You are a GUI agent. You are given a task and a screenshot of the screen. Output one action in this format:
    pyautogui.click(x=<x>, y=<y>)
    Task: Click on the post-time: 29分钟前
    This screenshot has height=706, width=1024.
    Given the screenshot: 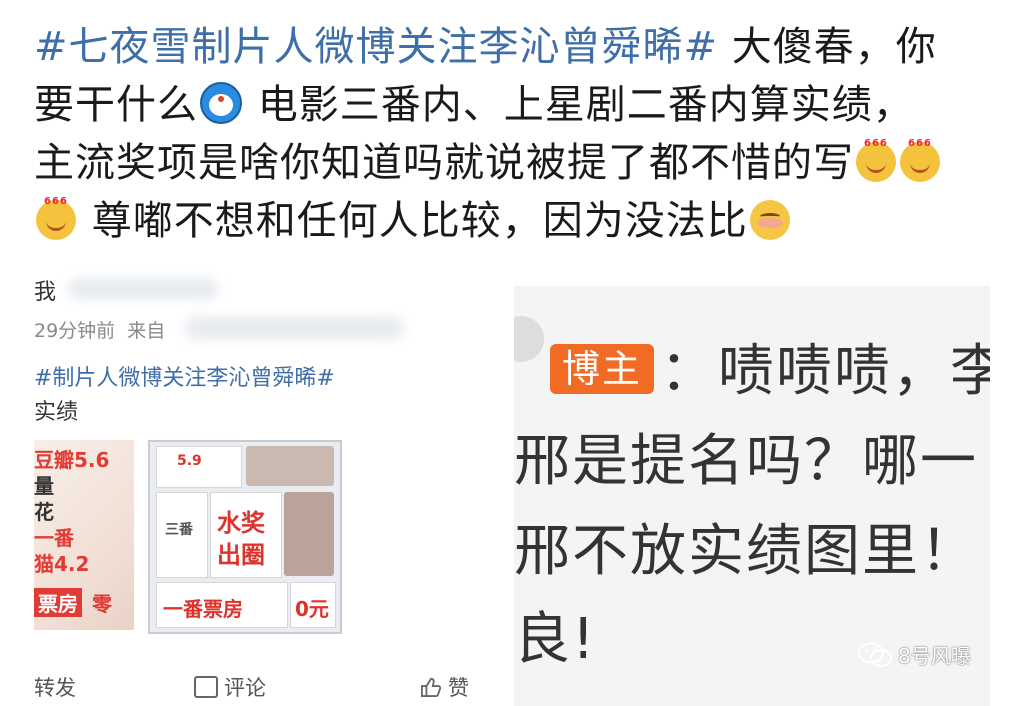 What is the action you would take?
    pyautogui.click(x=75, y=331)
    